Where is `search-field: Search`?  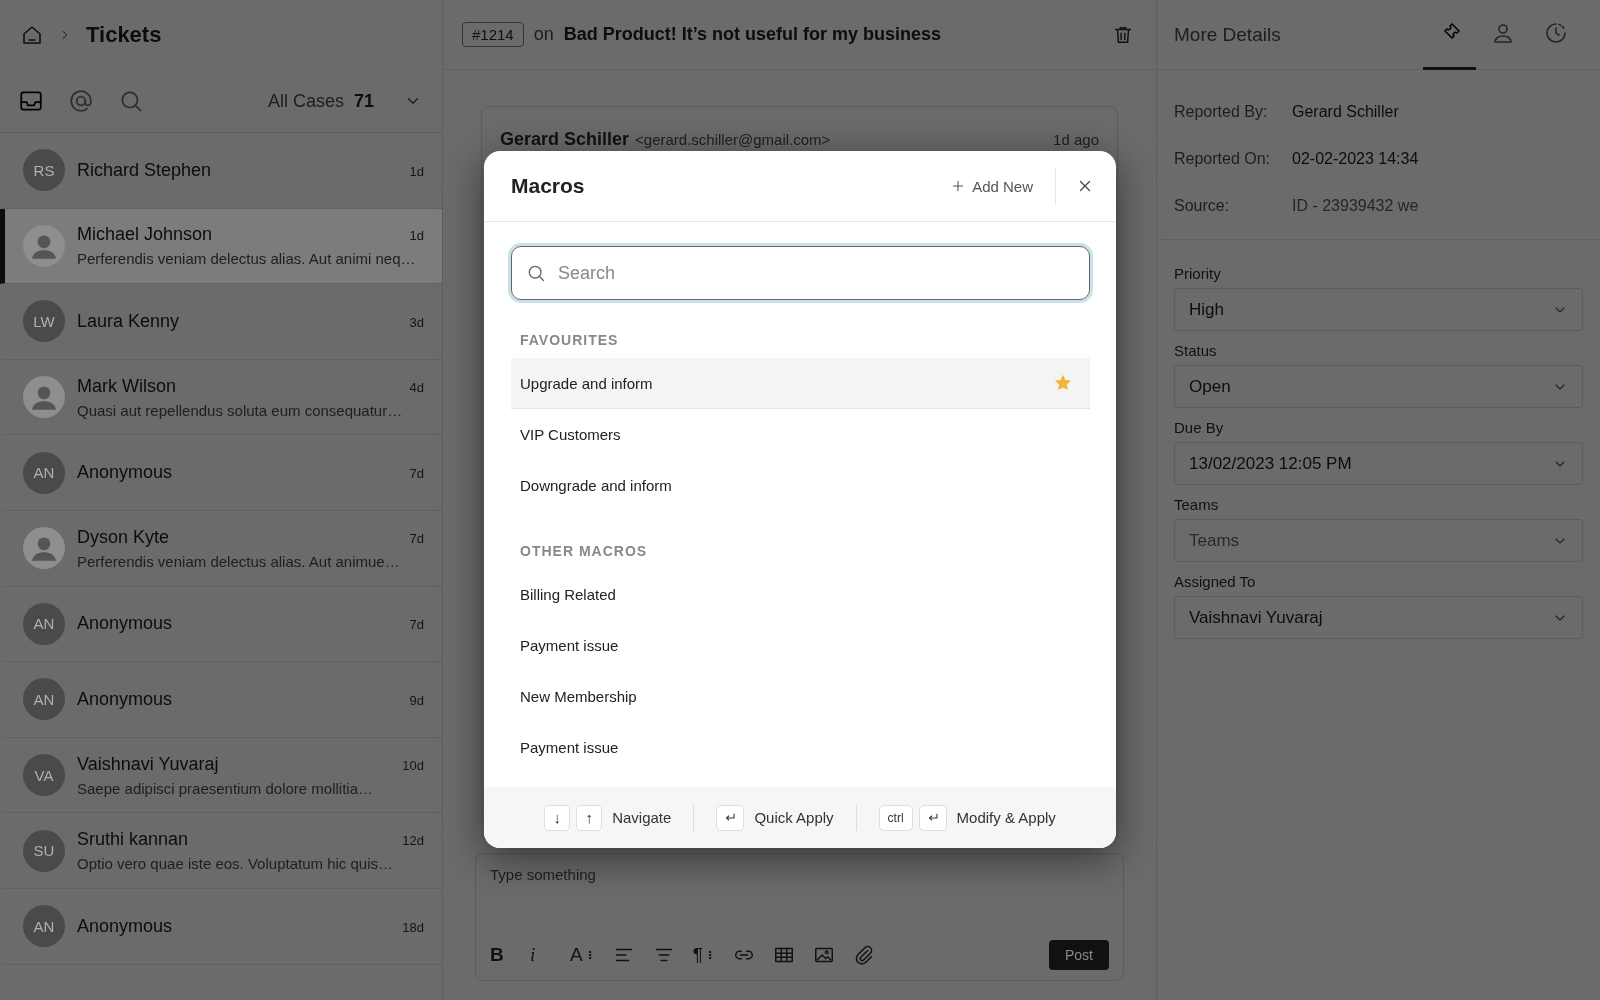
search-field: Search is located at coordinates (800, 273).